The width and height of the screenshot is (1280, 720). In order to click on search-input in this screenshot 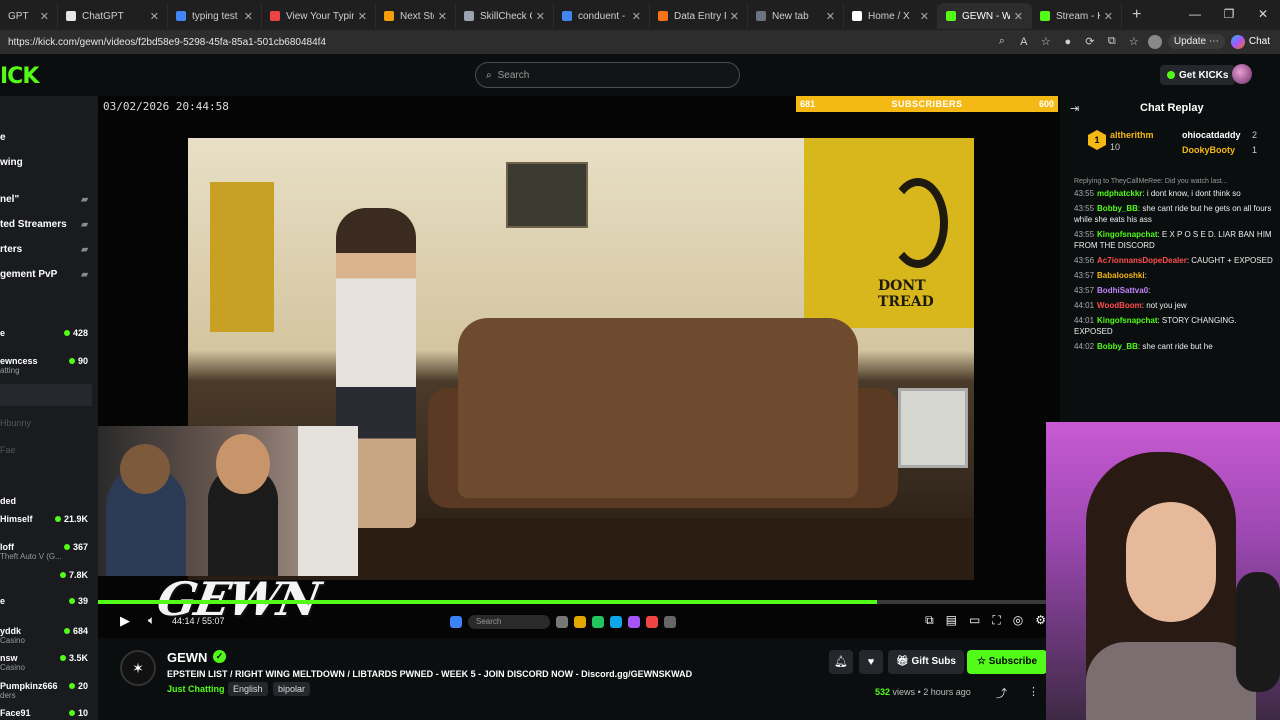, I will do `click(607, 75)`.